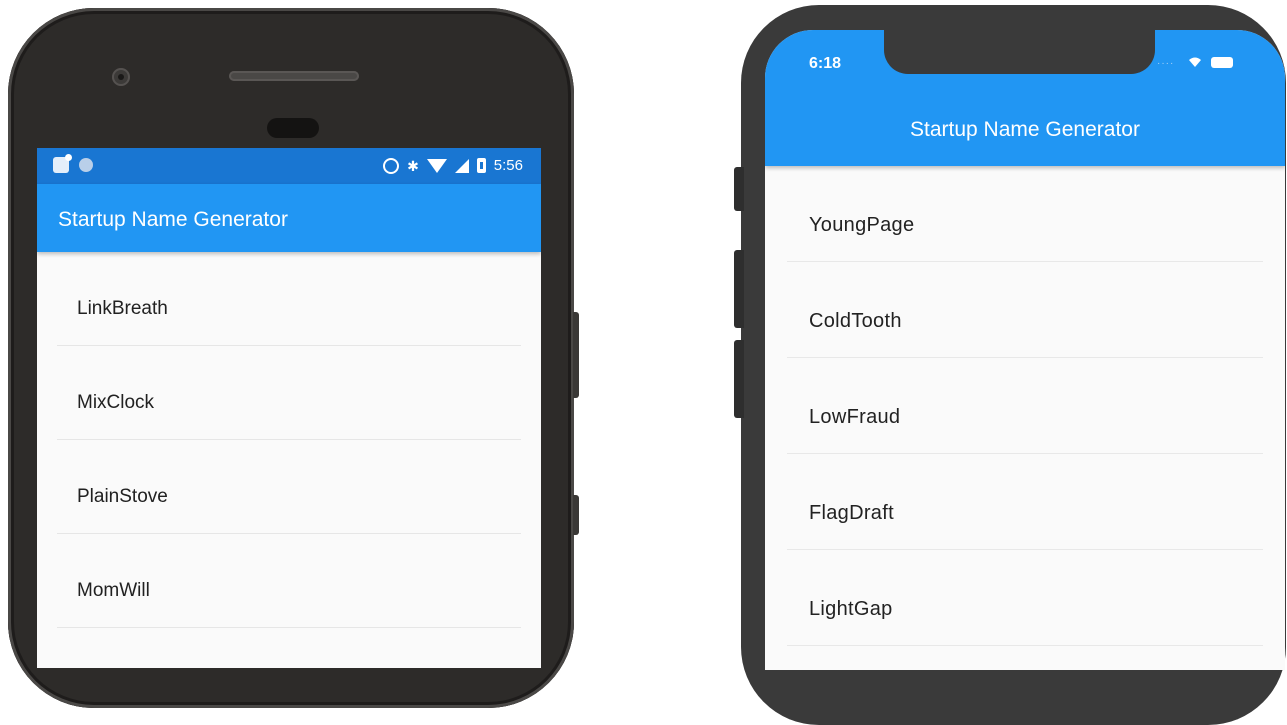 This screenshot has width=1287, height=725. I want to click on list-item: FlagDraft, so click(1025, 502).